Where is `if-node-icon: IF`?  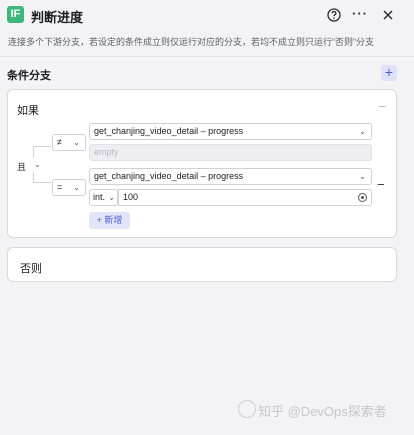 if-node-icon: IF is located at coordinates (15, 14).